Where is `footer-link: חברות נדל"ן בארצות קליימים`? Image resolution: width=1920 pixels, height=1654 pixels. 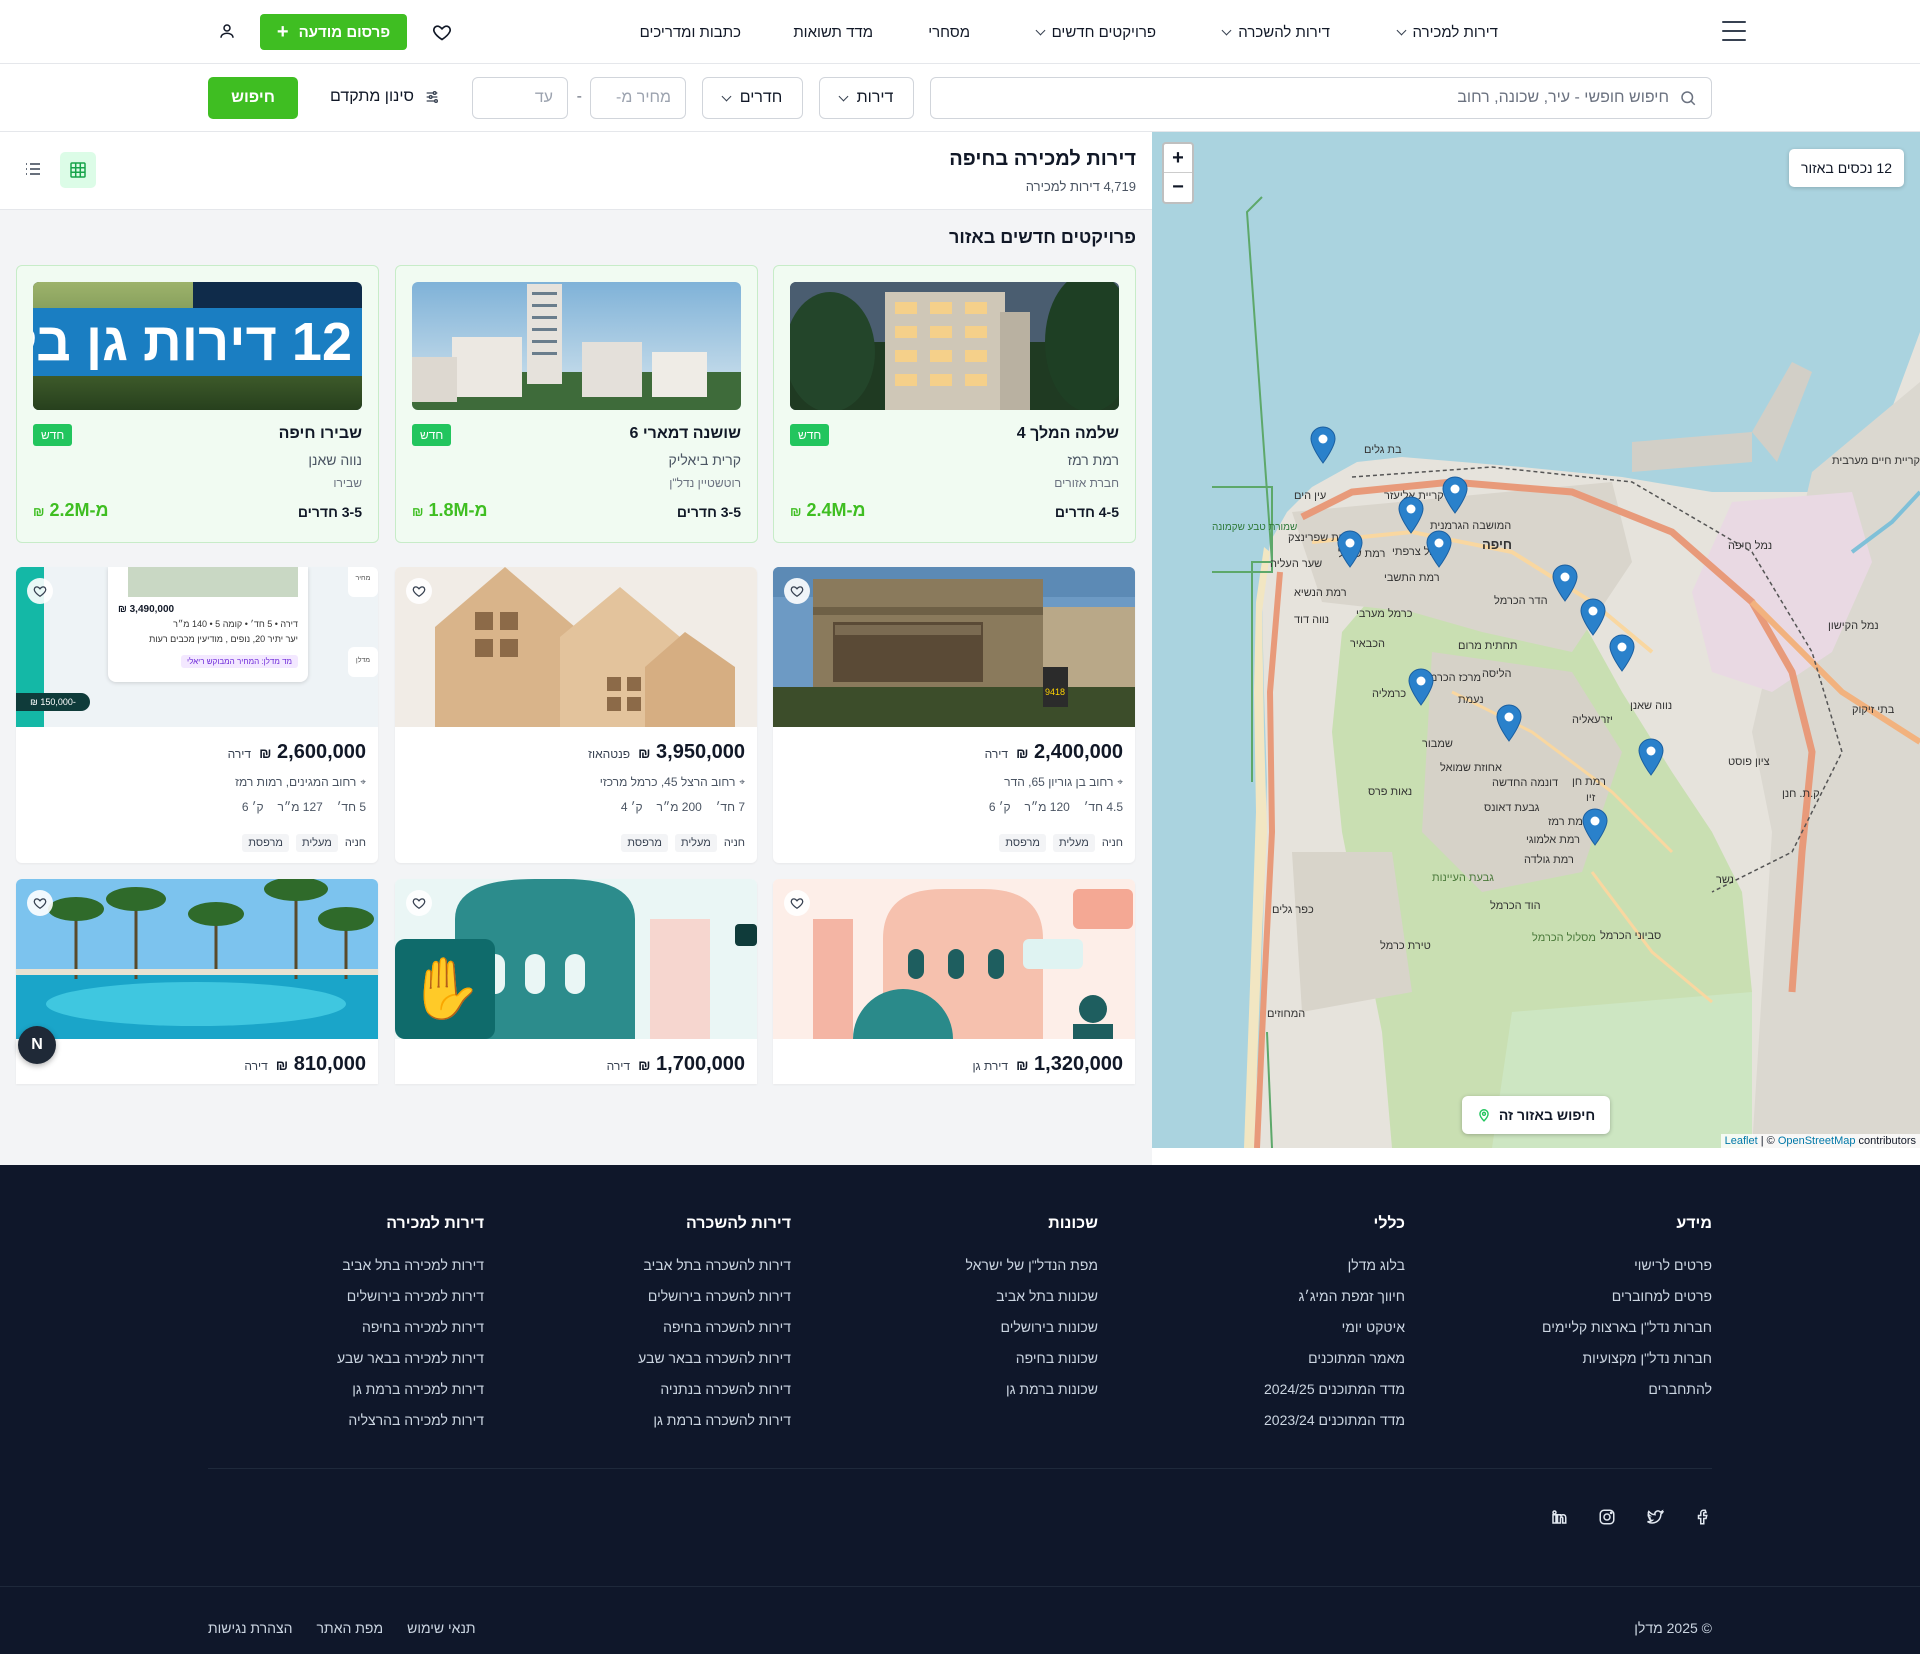
footer-link: חברות נדל"ן בארצות קליימים is located at coordinates (1627, 1327).